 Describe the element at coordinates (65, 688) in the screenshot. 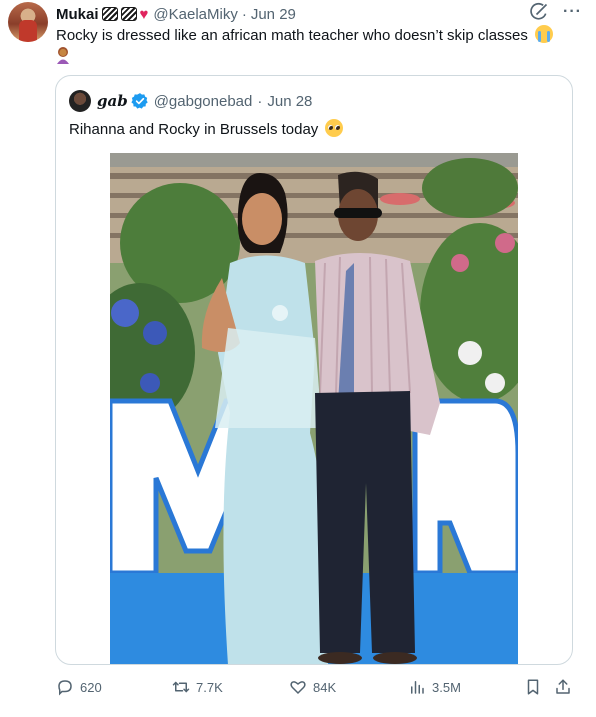

I see `reply-icon` at that location.